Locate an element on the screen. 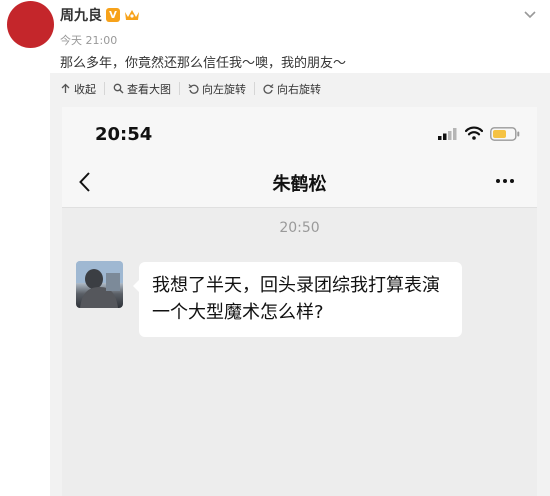  rotate-left-icon is located at coordinates (193, 89).